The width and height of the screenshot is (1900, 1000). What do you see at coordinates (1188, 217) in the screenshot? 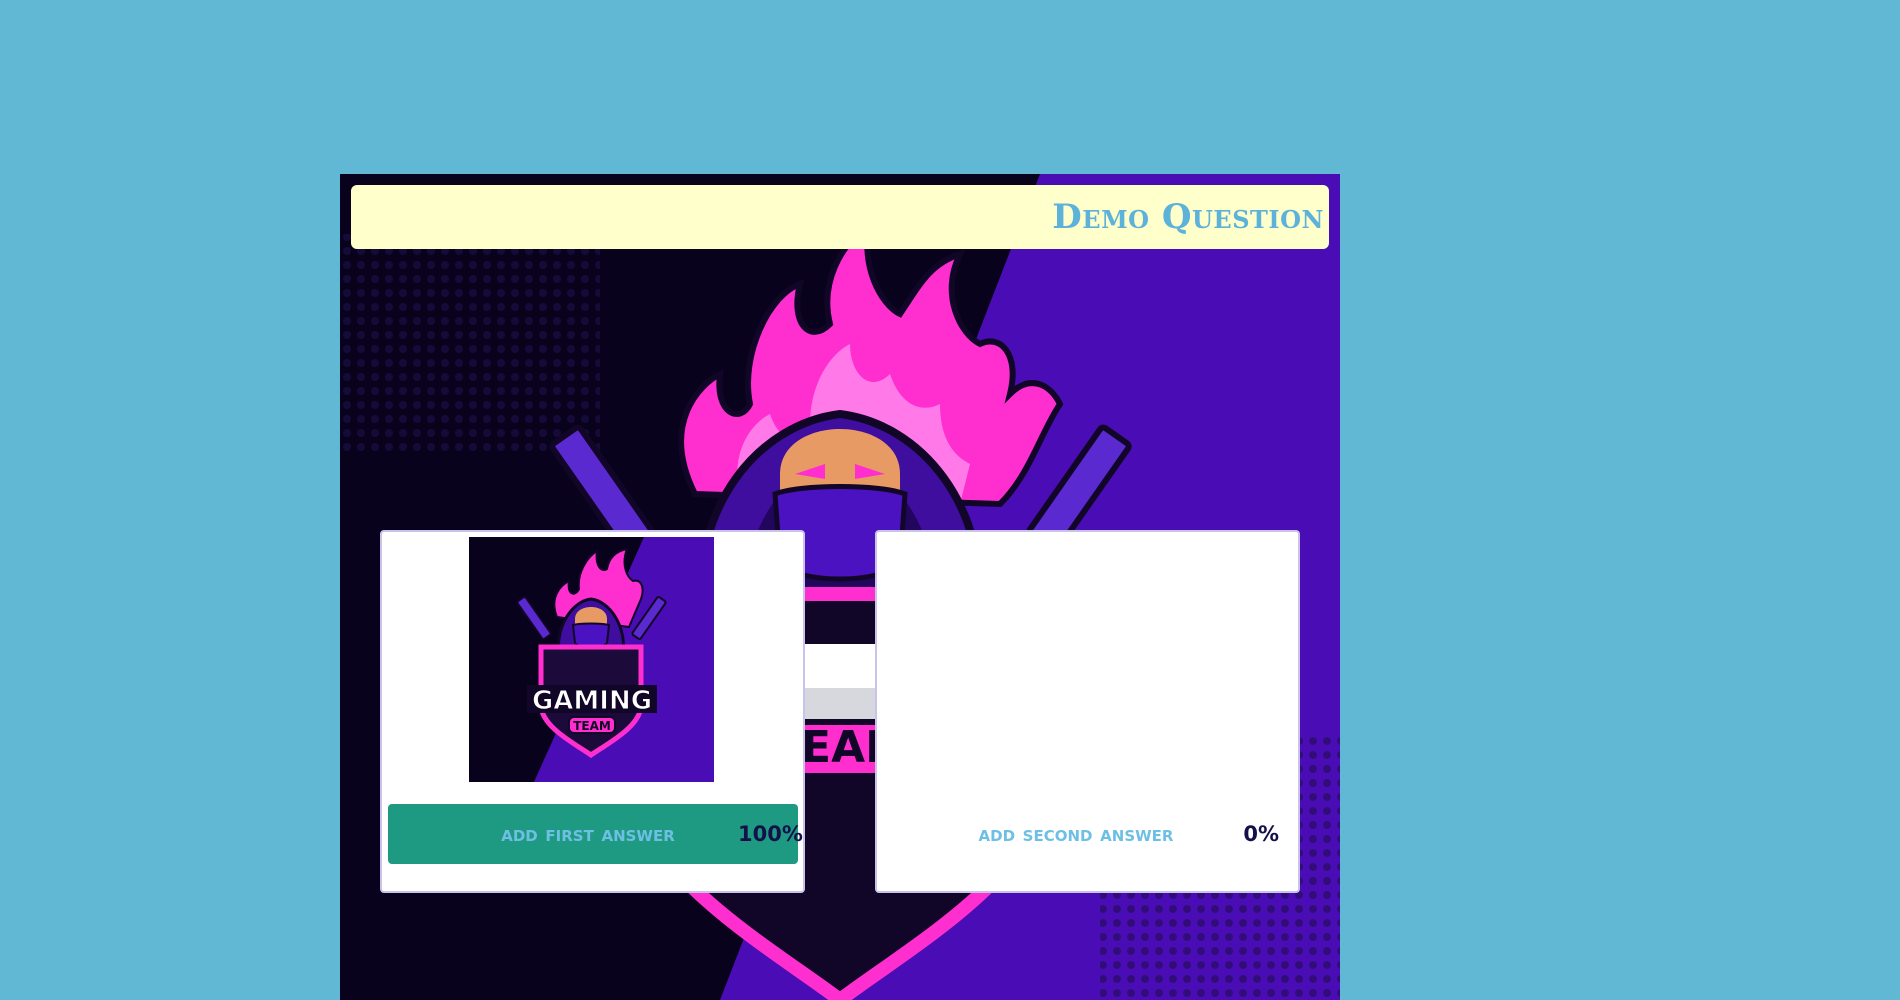
I see `question-title: Demo Question` at bounding box center [1188, 217].